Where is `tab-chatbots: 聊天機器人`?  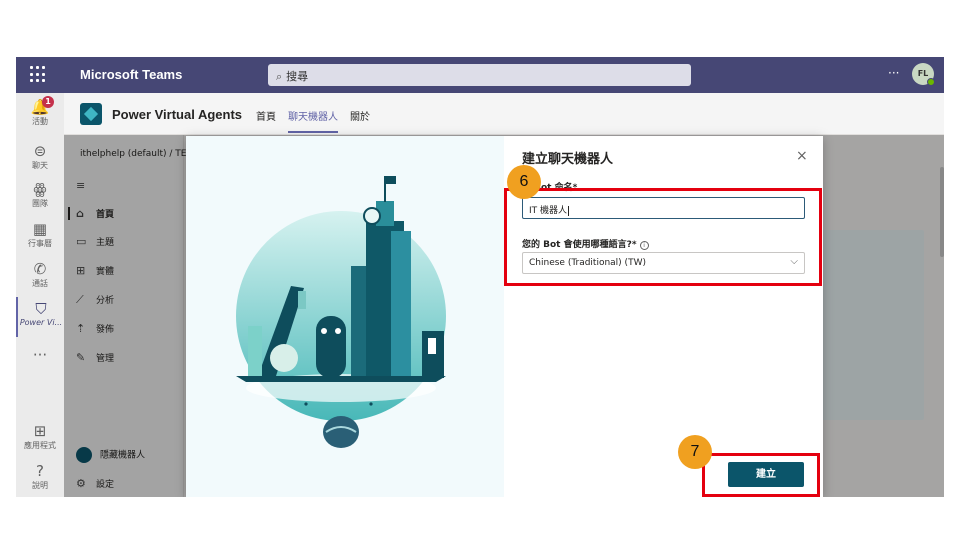
tab-chatbots: 聊天機器人 is located at coordinates (313, 120).